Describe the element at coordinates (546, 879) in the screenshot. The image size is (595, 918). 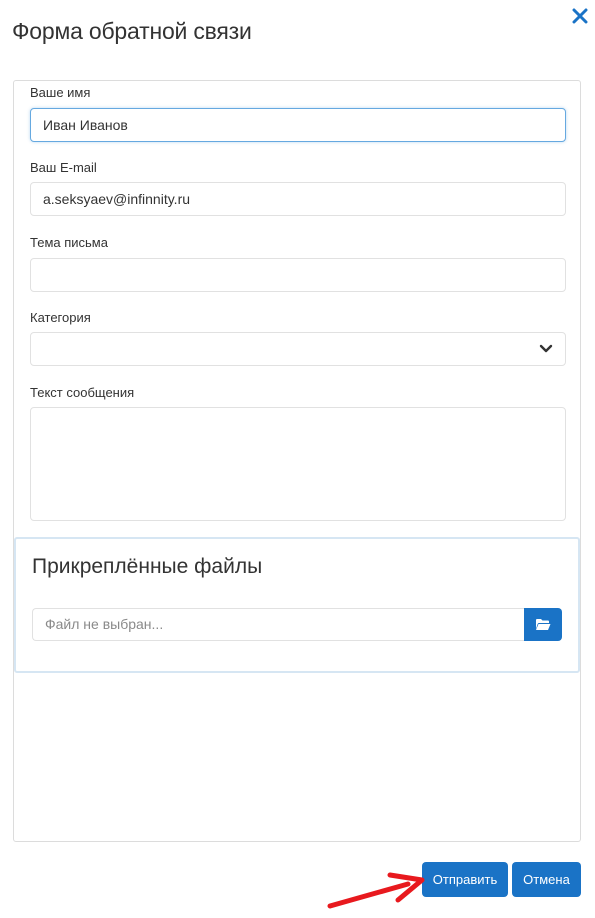
I see `cancel-button: Отмена` at that location.